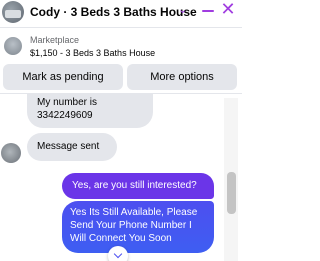  I want to click on outgoing-message: Yes, are you still interested?, so click(138, 186).